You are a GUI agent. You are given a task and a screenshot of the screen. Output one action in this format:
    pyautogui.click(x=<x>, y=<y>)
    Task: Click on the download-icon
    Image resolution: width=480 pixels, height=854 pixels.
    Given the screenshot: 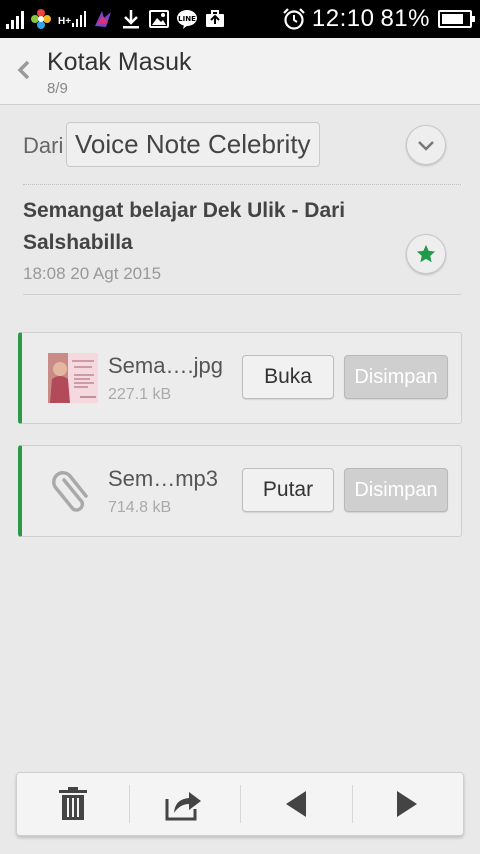 What is the action you would take?
    pyautogui.click(x=131, y=19)
    